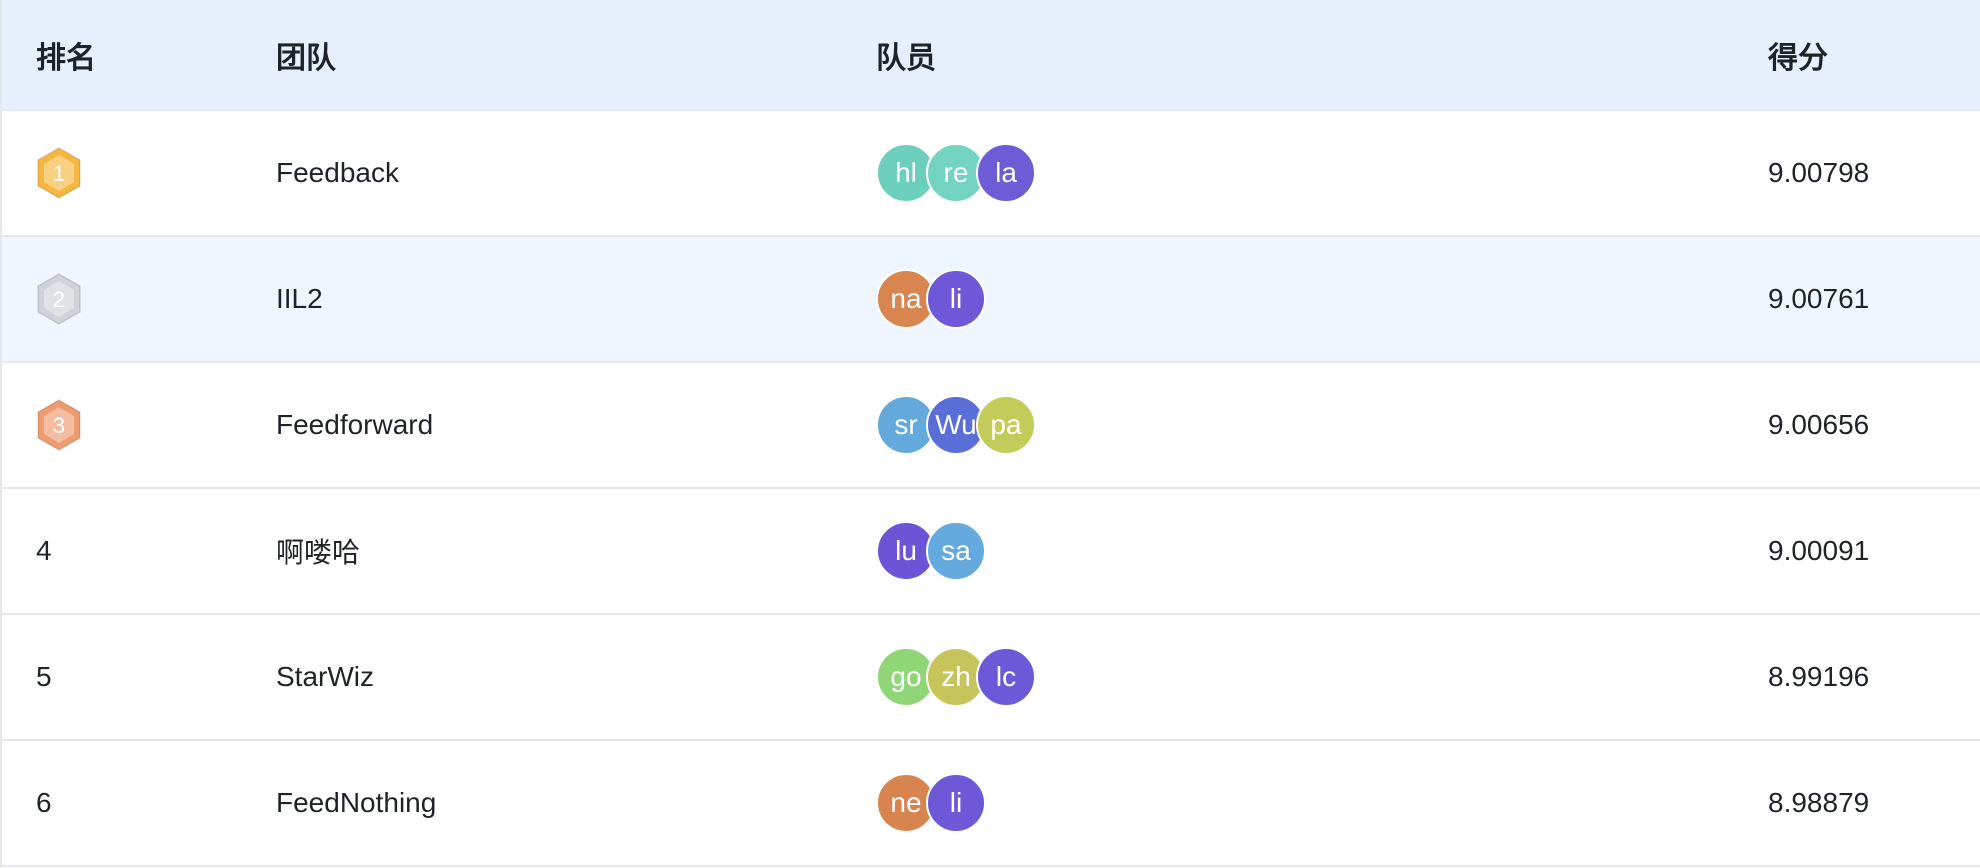  I want to click on header-rank: 排名, so click(66, 54).